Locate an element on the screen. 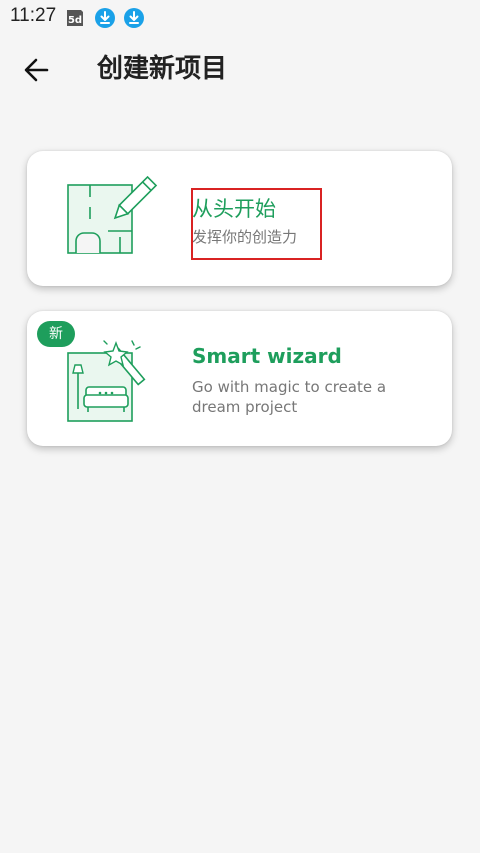 The width and height of the screenshot is (480, 853). arrow-left-icon is located at coordinates (36, 70).